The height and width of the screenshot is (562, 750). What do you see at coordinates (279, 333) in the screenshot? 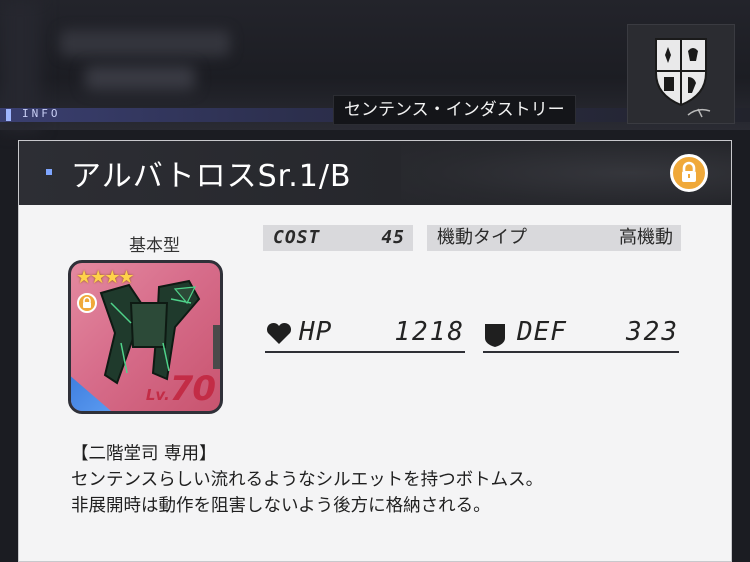
I see `heart-icon` at bounding box center [279, 333].